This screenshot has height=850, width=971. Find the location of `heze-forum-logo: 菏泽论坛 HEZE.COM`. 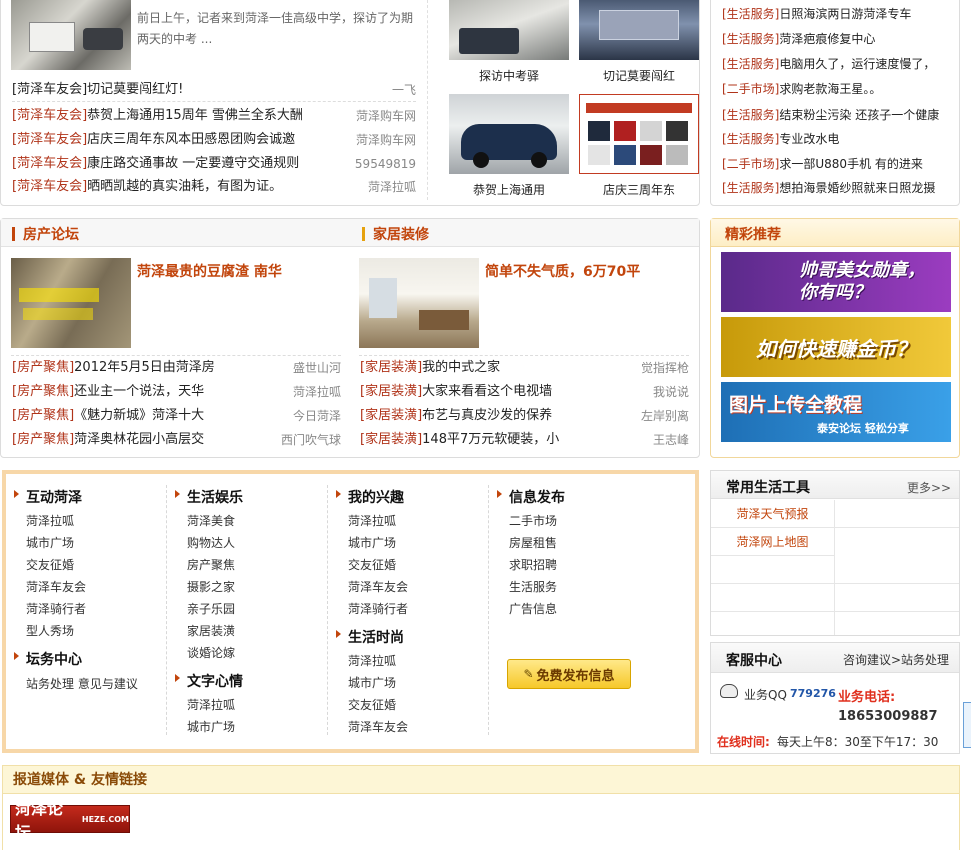

heze-forum-logo: 菏泽论坛 HEZE.COM is located at coordinates (70, 820).